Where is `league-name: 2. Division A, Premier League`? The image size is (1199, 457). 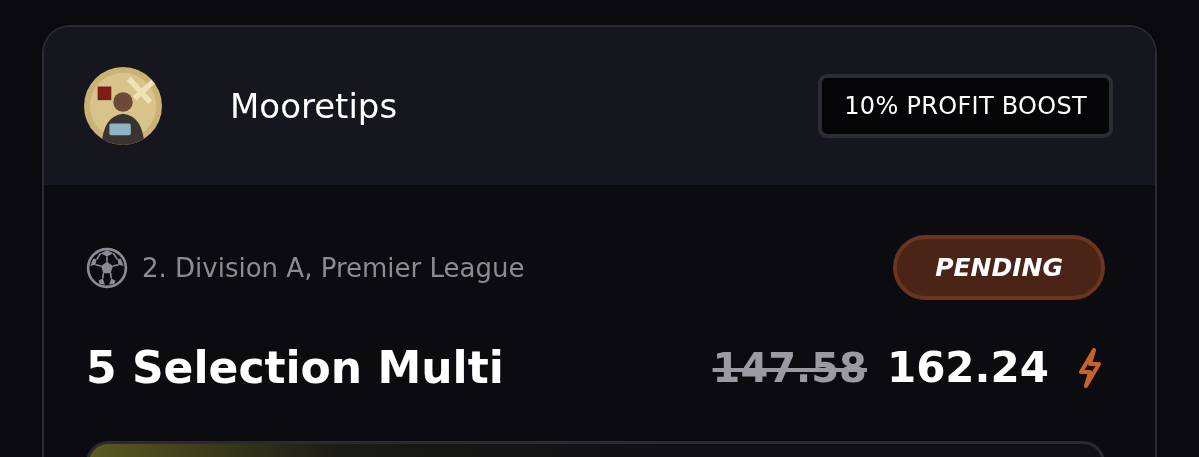
league-name: 2. Division A, Premier League is located at coordinates (333, 267).